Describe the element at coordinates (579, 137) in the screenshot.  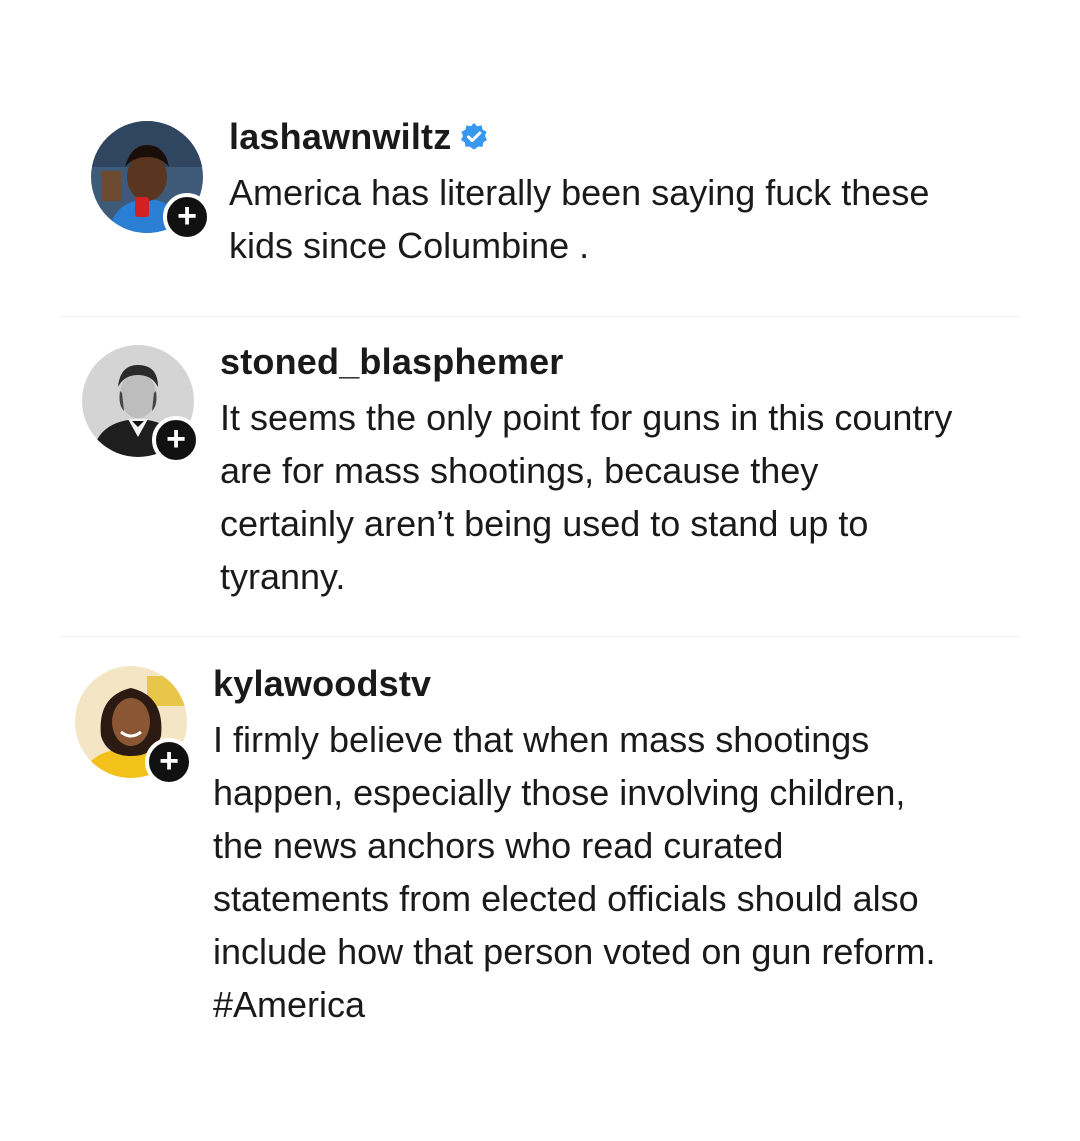
I see `username-row: lashawnwiltz` at that location.